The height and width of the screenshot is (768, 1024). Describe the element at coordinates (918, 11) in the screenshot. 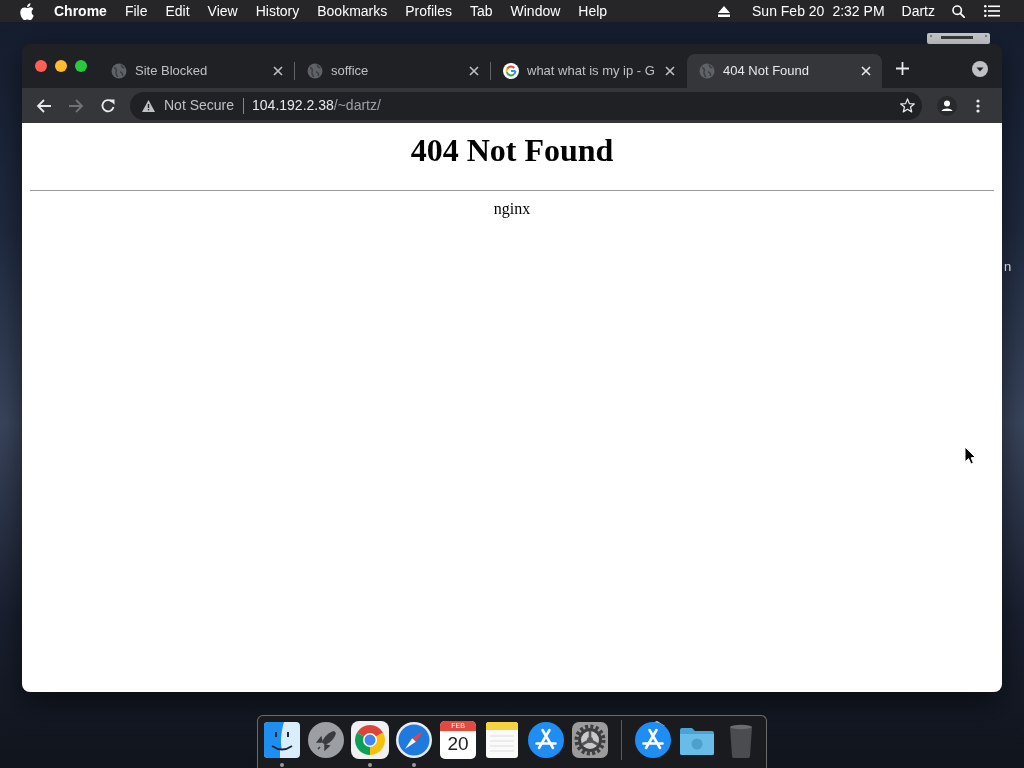

I see `user-name: Dartz` at that location.